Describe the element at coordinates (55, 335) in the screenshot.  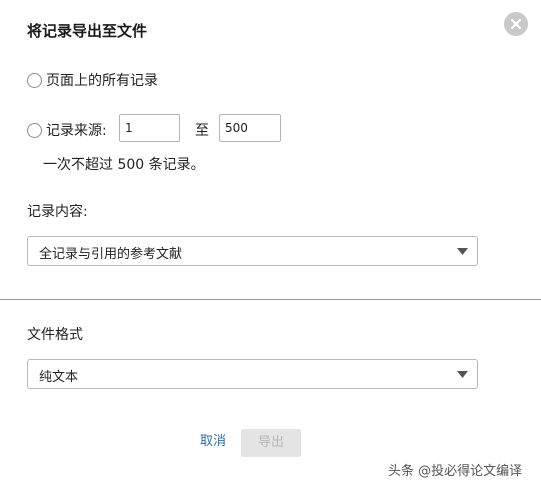
I see `file-format-label: 文件格式` at that location.